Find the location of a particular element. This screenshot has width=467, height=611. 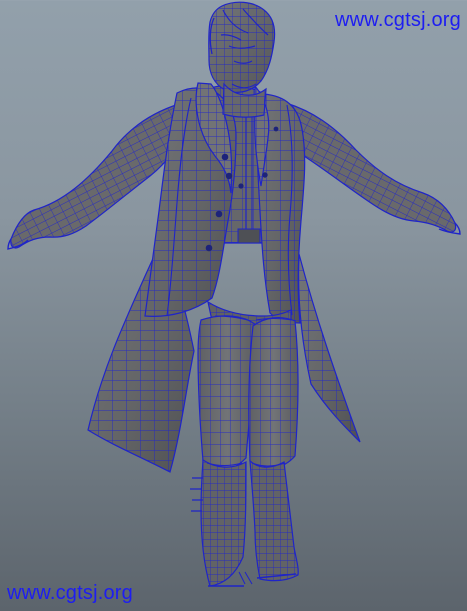

head-mesh is located at coordinates (242, 47).